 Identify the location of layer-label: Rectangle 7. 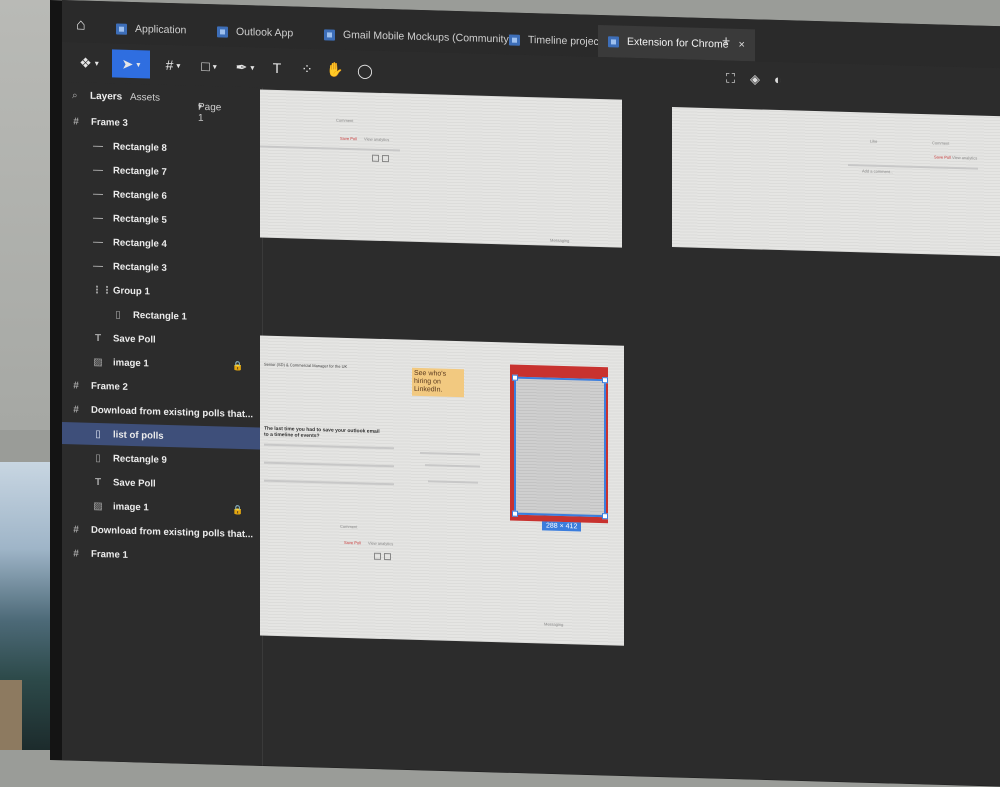
(140, 171).